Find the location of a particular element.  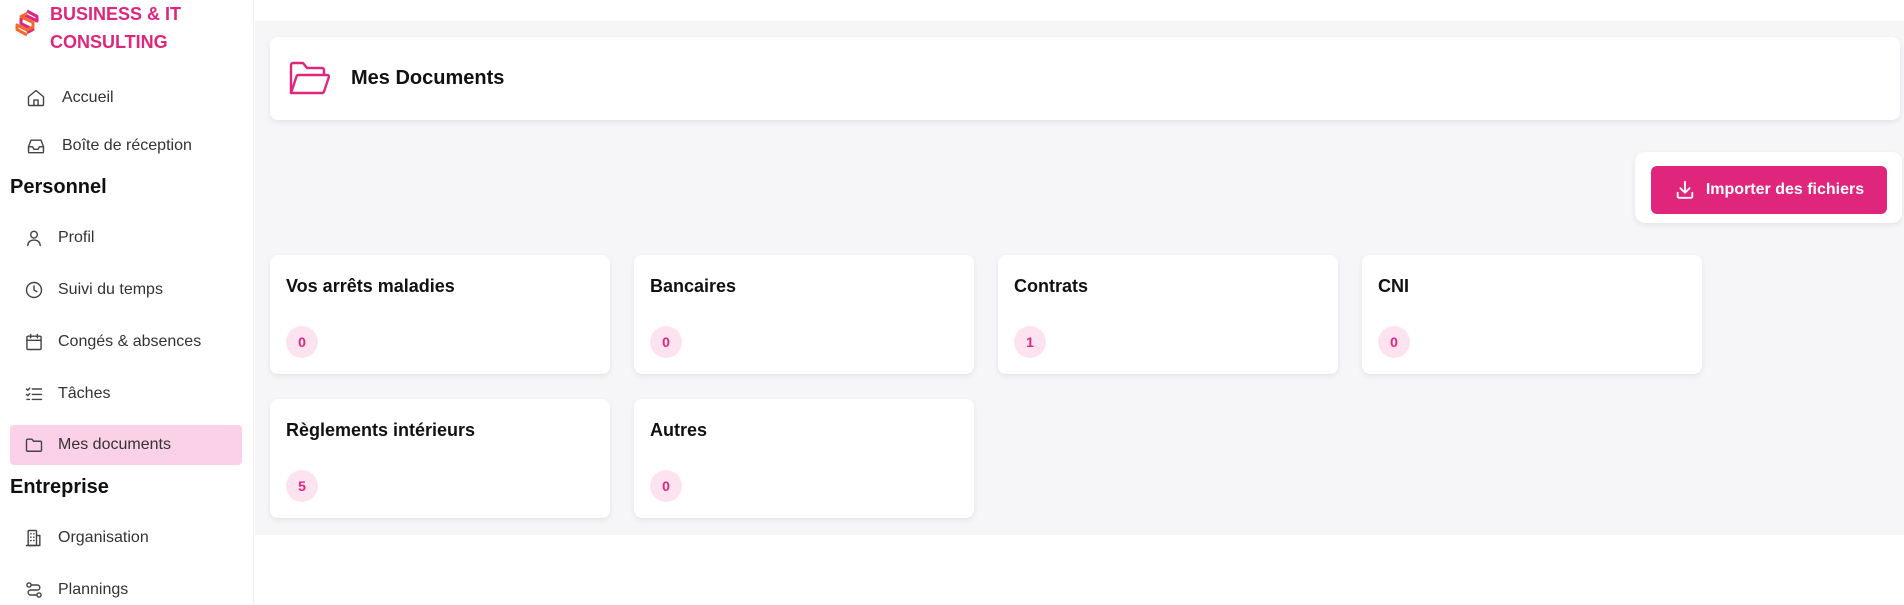

import-panel: Importer des fichiers is located at coordinates (1768, 187).